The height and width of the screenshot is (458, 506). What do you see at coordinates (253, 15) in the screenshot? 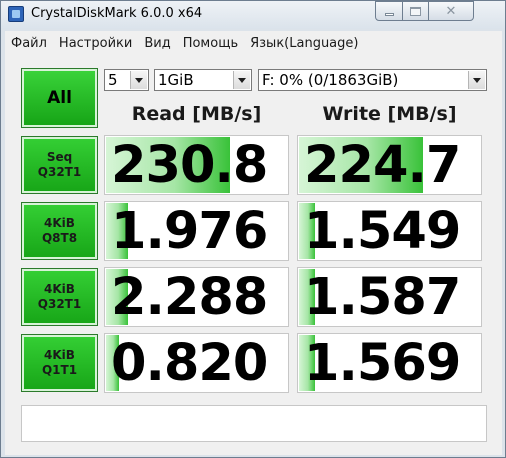
I see `title-bar: CrystalDiskMark 6.0.0 x64 ✕` at bounding box center [253, 15].